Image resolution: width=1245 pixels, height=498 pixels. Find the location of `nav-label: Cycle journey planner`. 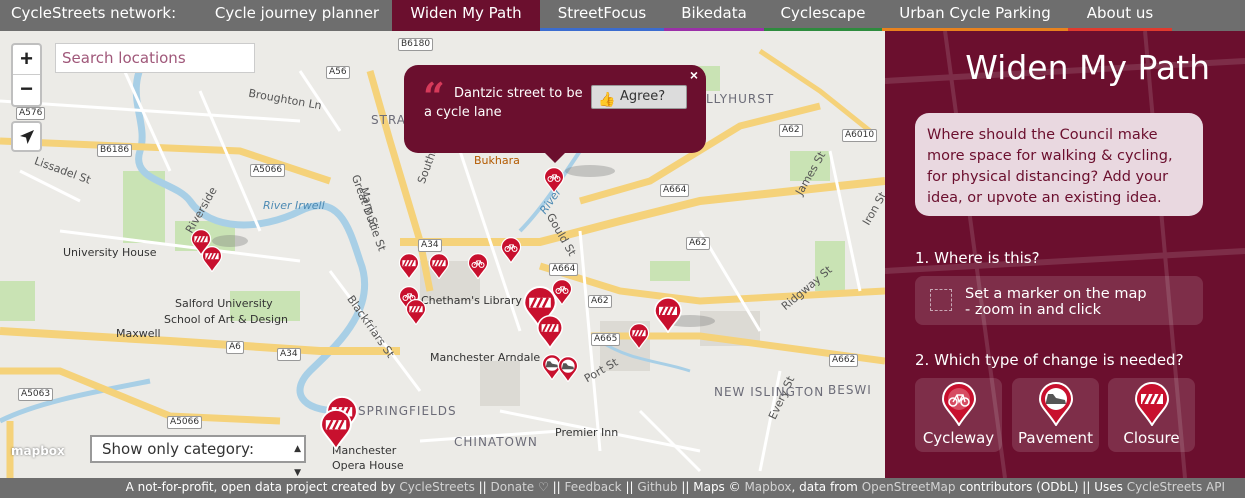

nav-label: Cycle journey planner is located at coordinates (297, 13).